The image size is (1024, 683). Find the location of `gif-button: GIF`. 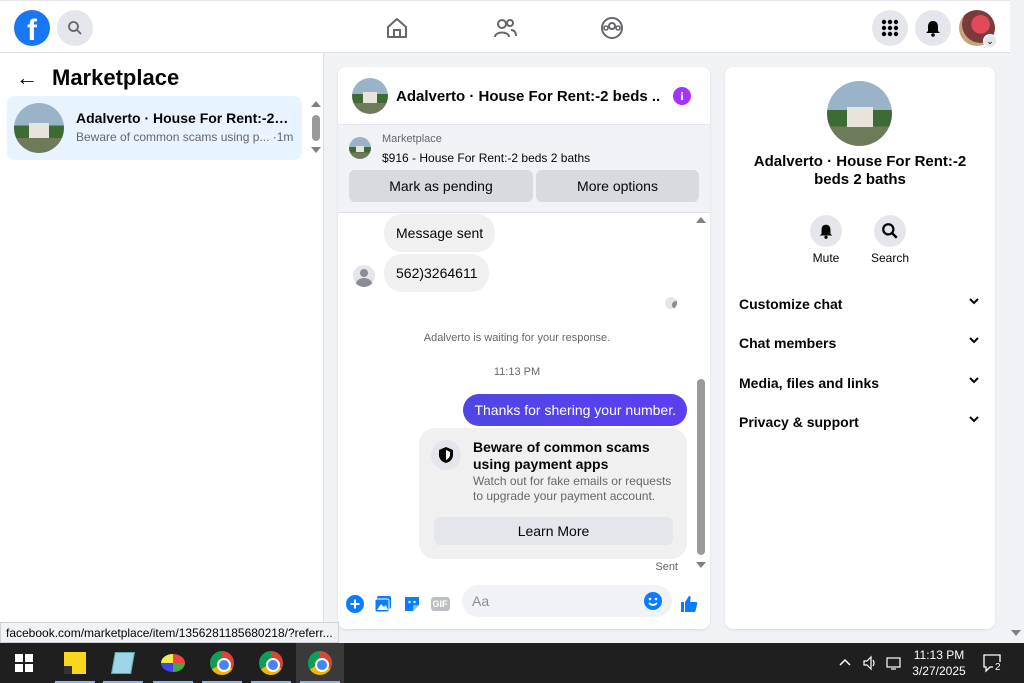

gif-button: GIF is located at coordinates (440, 604).